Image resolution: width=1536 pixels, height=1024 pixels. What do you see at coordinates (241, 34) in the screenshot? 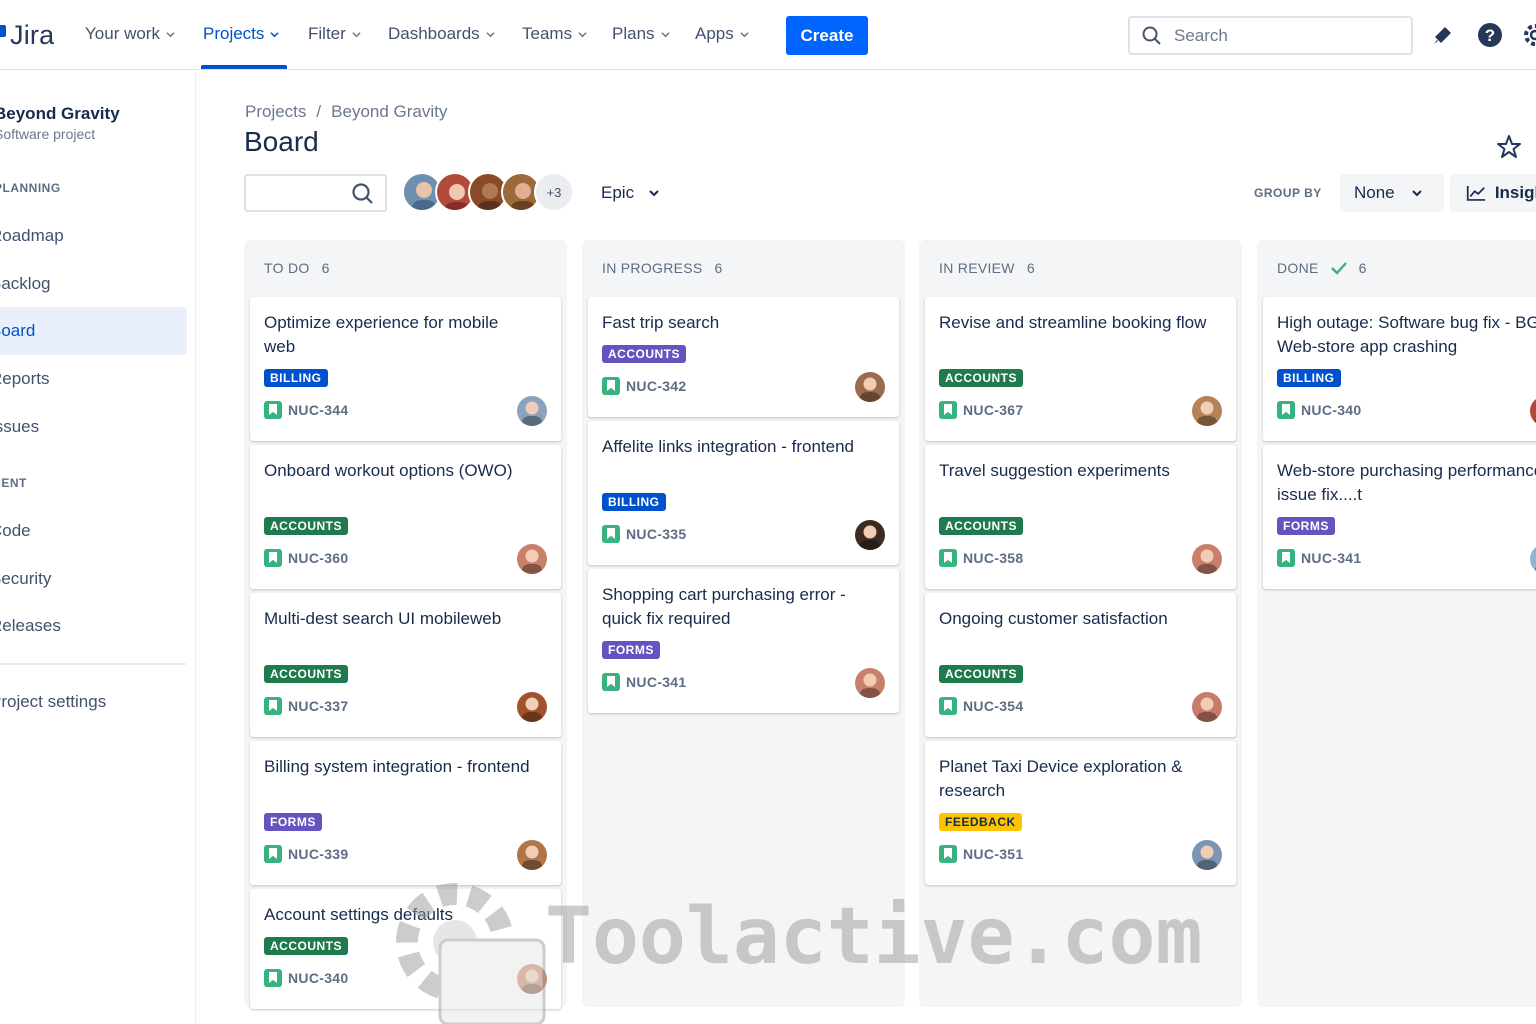
I see `nav-projects: Projects` at bounding box center [241, 34].